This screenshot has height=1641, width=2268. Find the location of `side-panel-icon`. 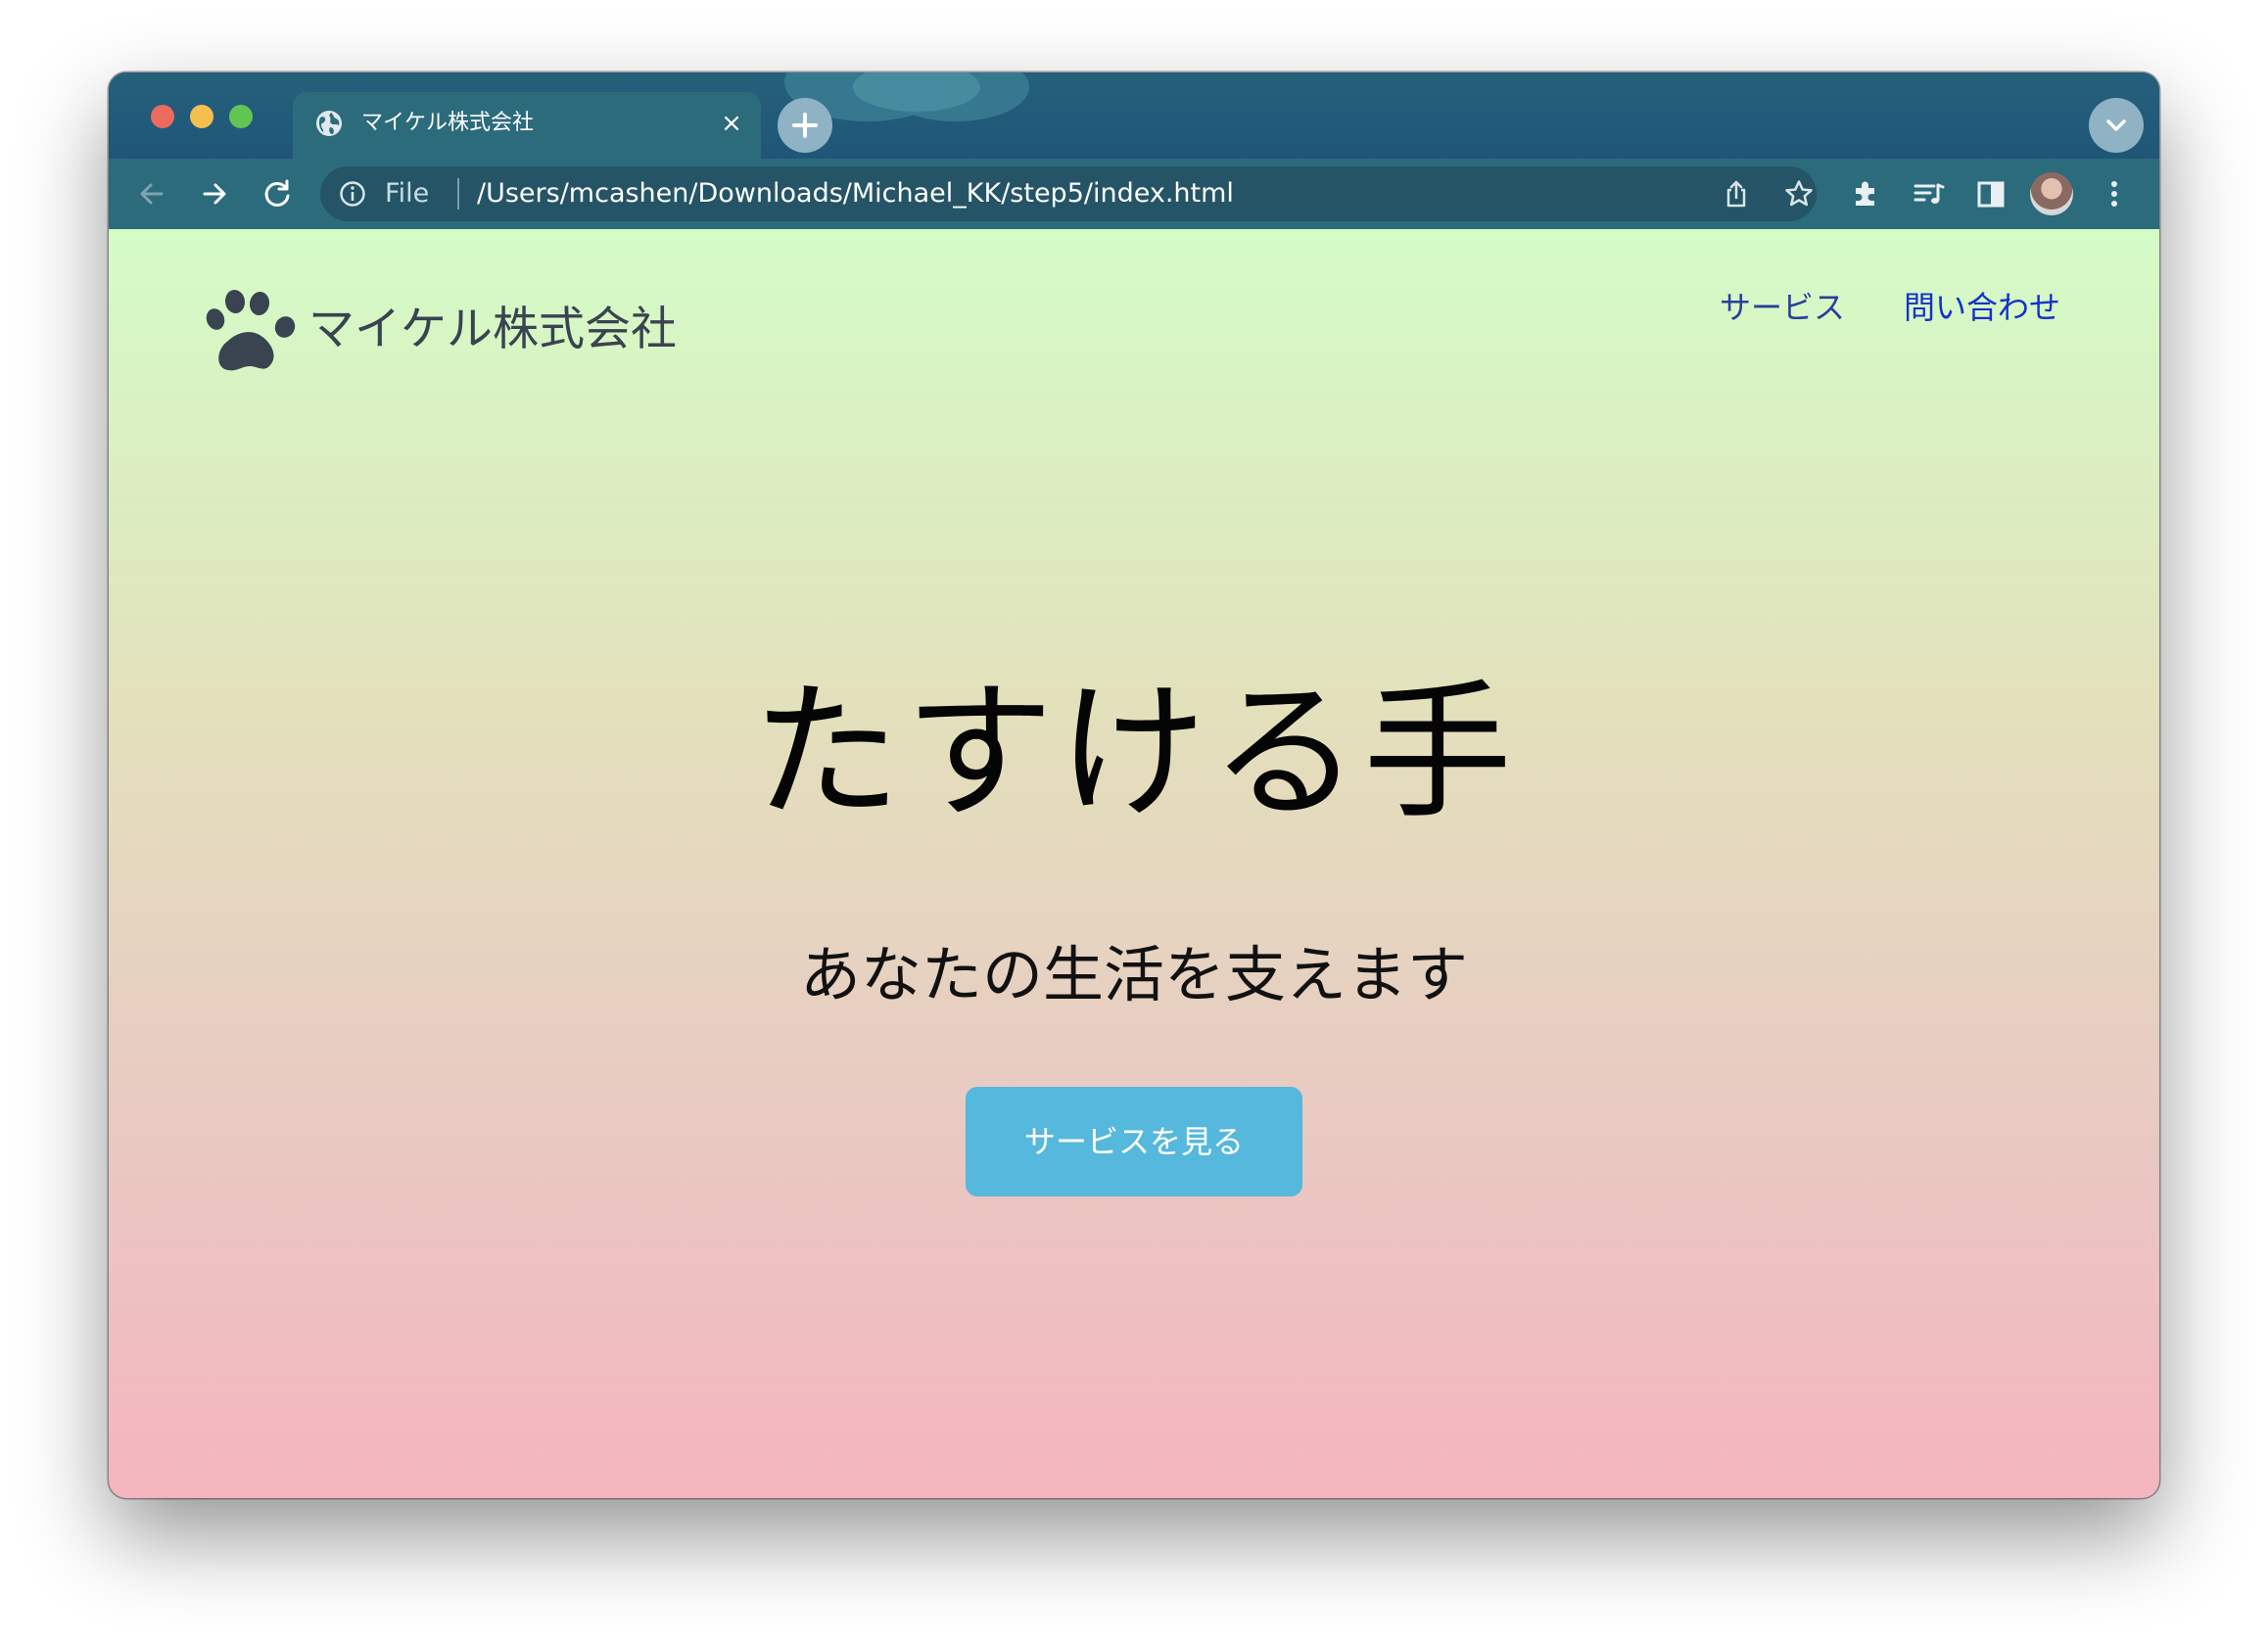

side-panel-icon is located at coordinates (1990, 193).